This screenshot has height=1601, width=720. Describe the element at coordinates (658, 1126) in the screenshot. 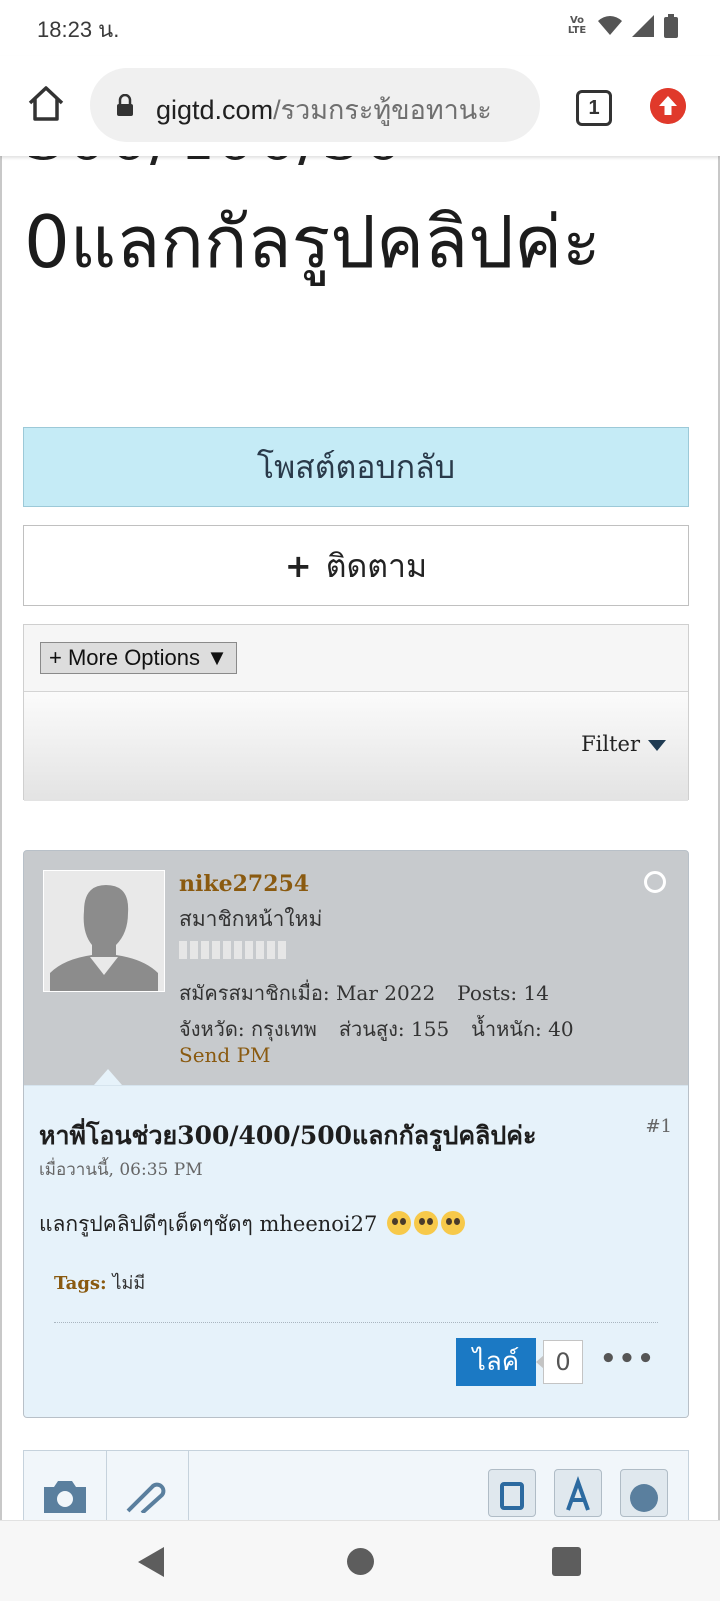

I see `post-number-link: #1` at that location.